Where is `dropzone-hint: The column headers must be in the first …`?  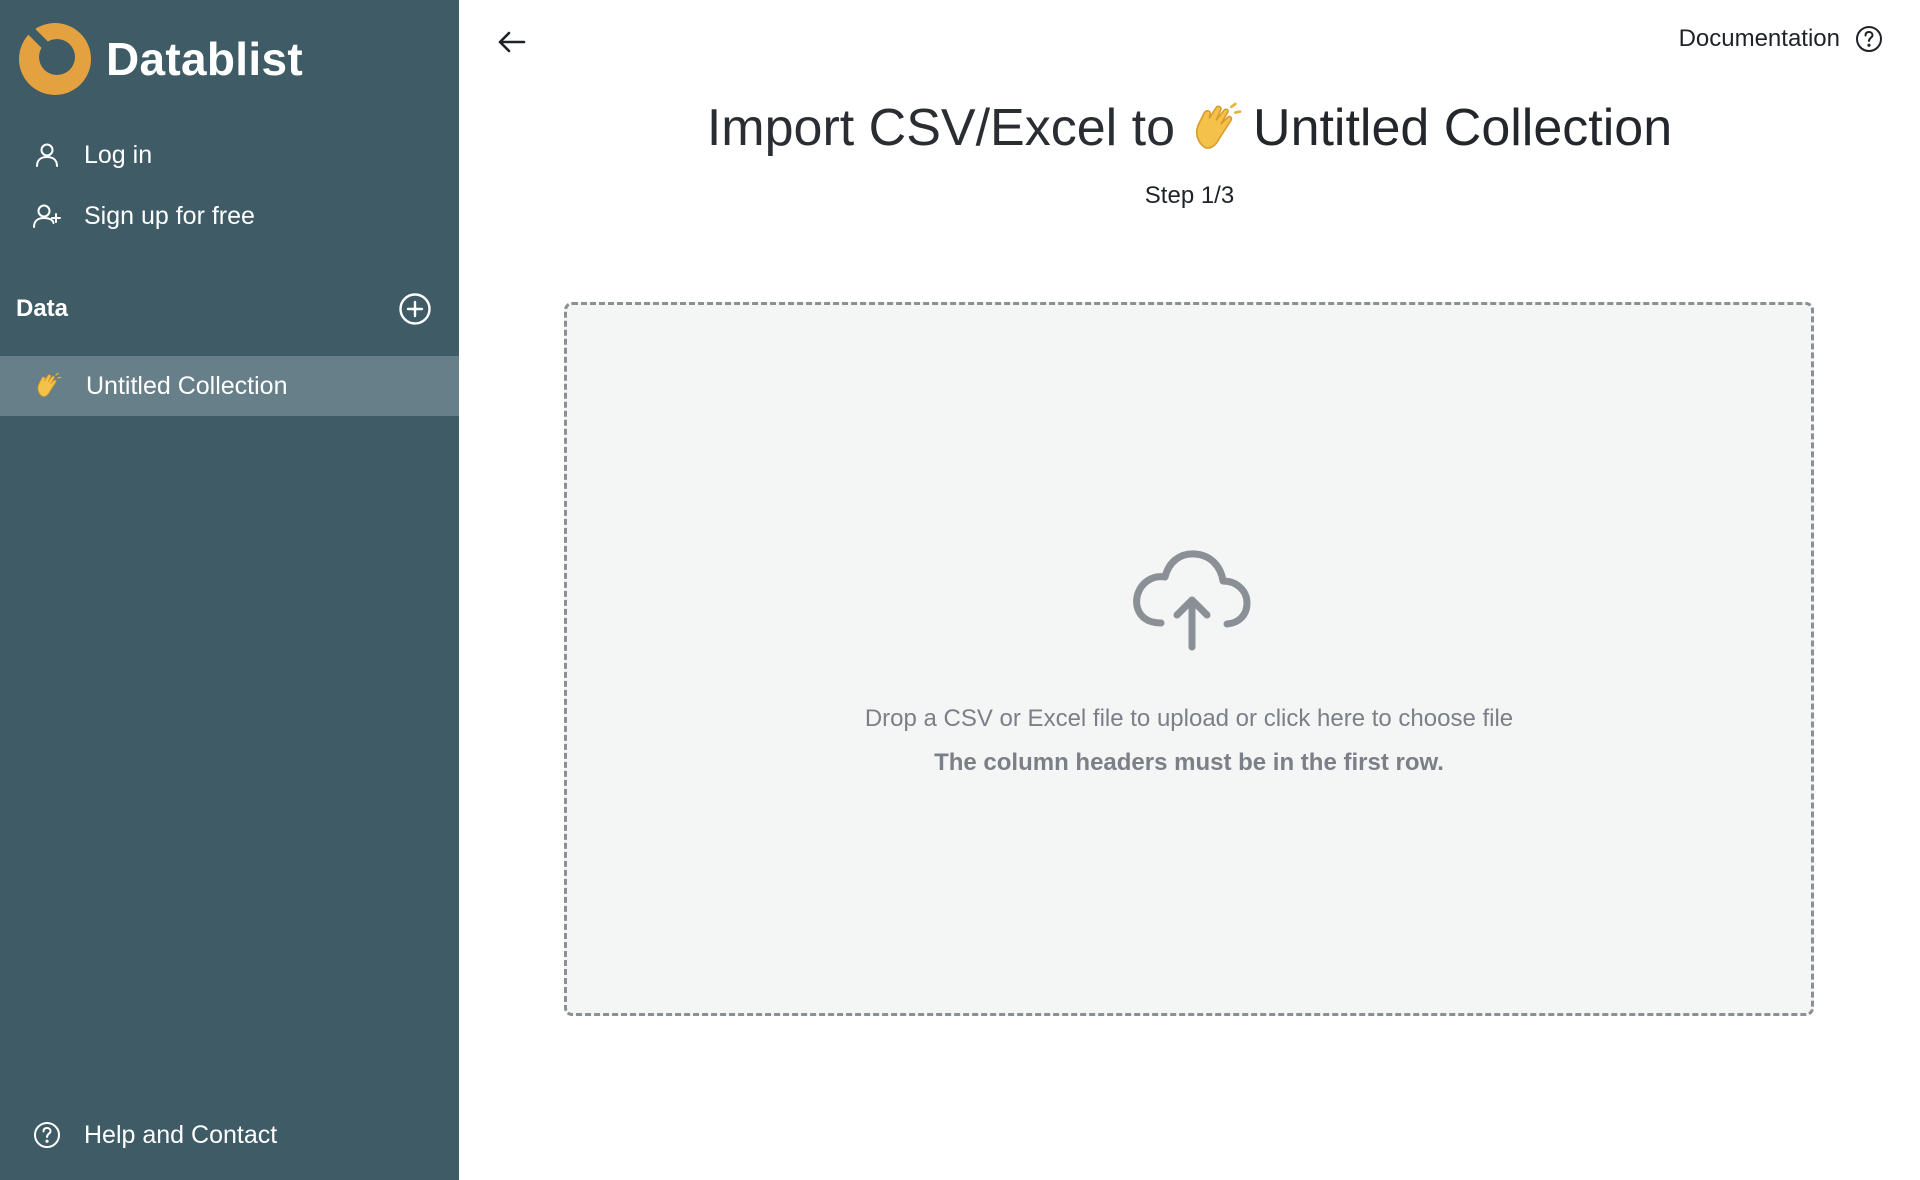 dropzone-hint: The column headers must be in the first … is located at coordinates (1189, 762).